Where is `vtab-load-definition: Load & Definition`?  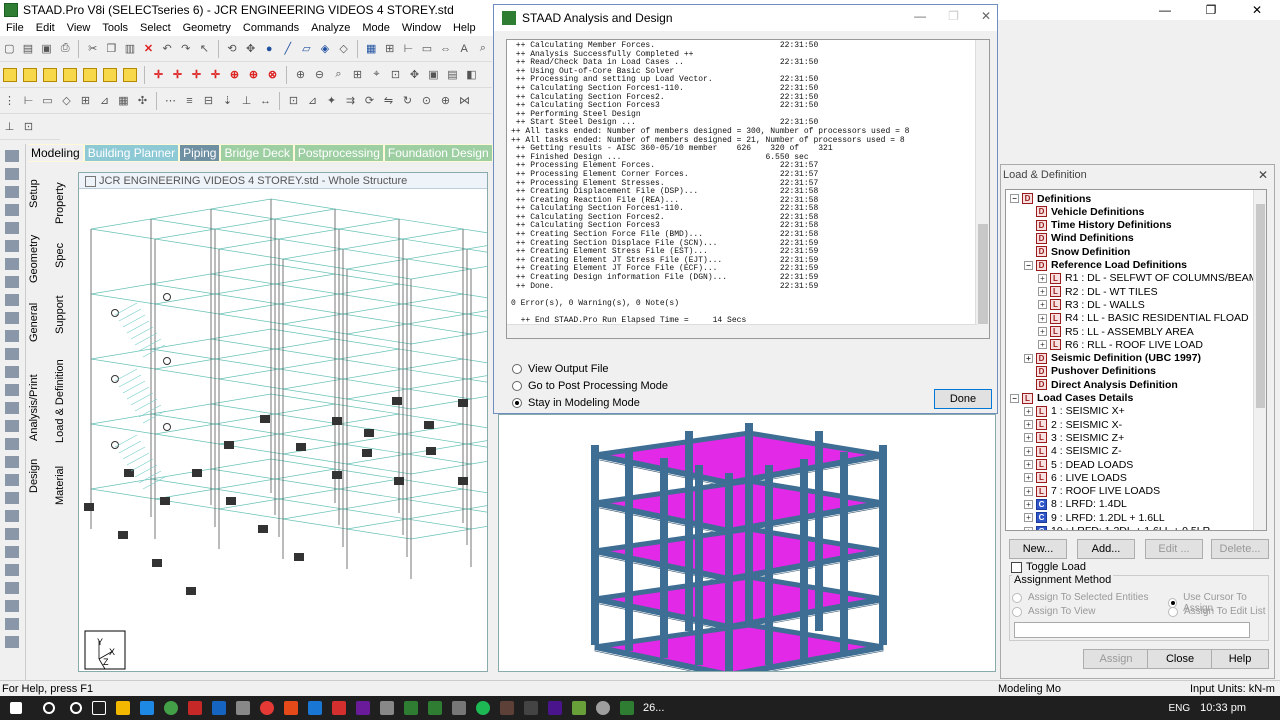
vtab-load-definition: Load & Definition is located at coordinates (65, 401).